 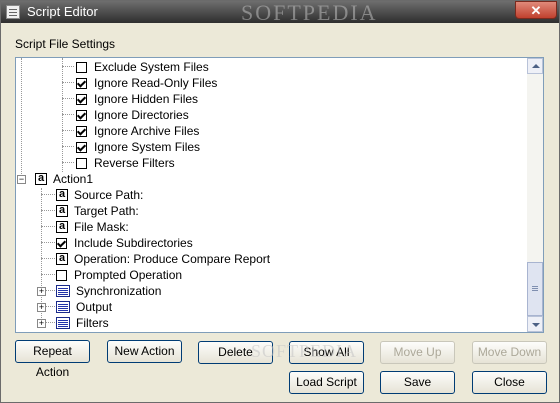 What do you see at coordinates (172, 259) in the screenshot?
I see `tree-item-label: Operation: Produce Compare Report` at bounding box center [172, 259].